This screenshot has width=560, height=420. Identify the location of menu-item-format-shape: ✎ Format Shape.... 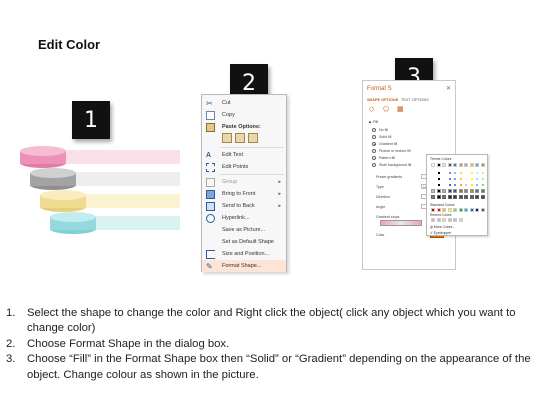
(244, 266).